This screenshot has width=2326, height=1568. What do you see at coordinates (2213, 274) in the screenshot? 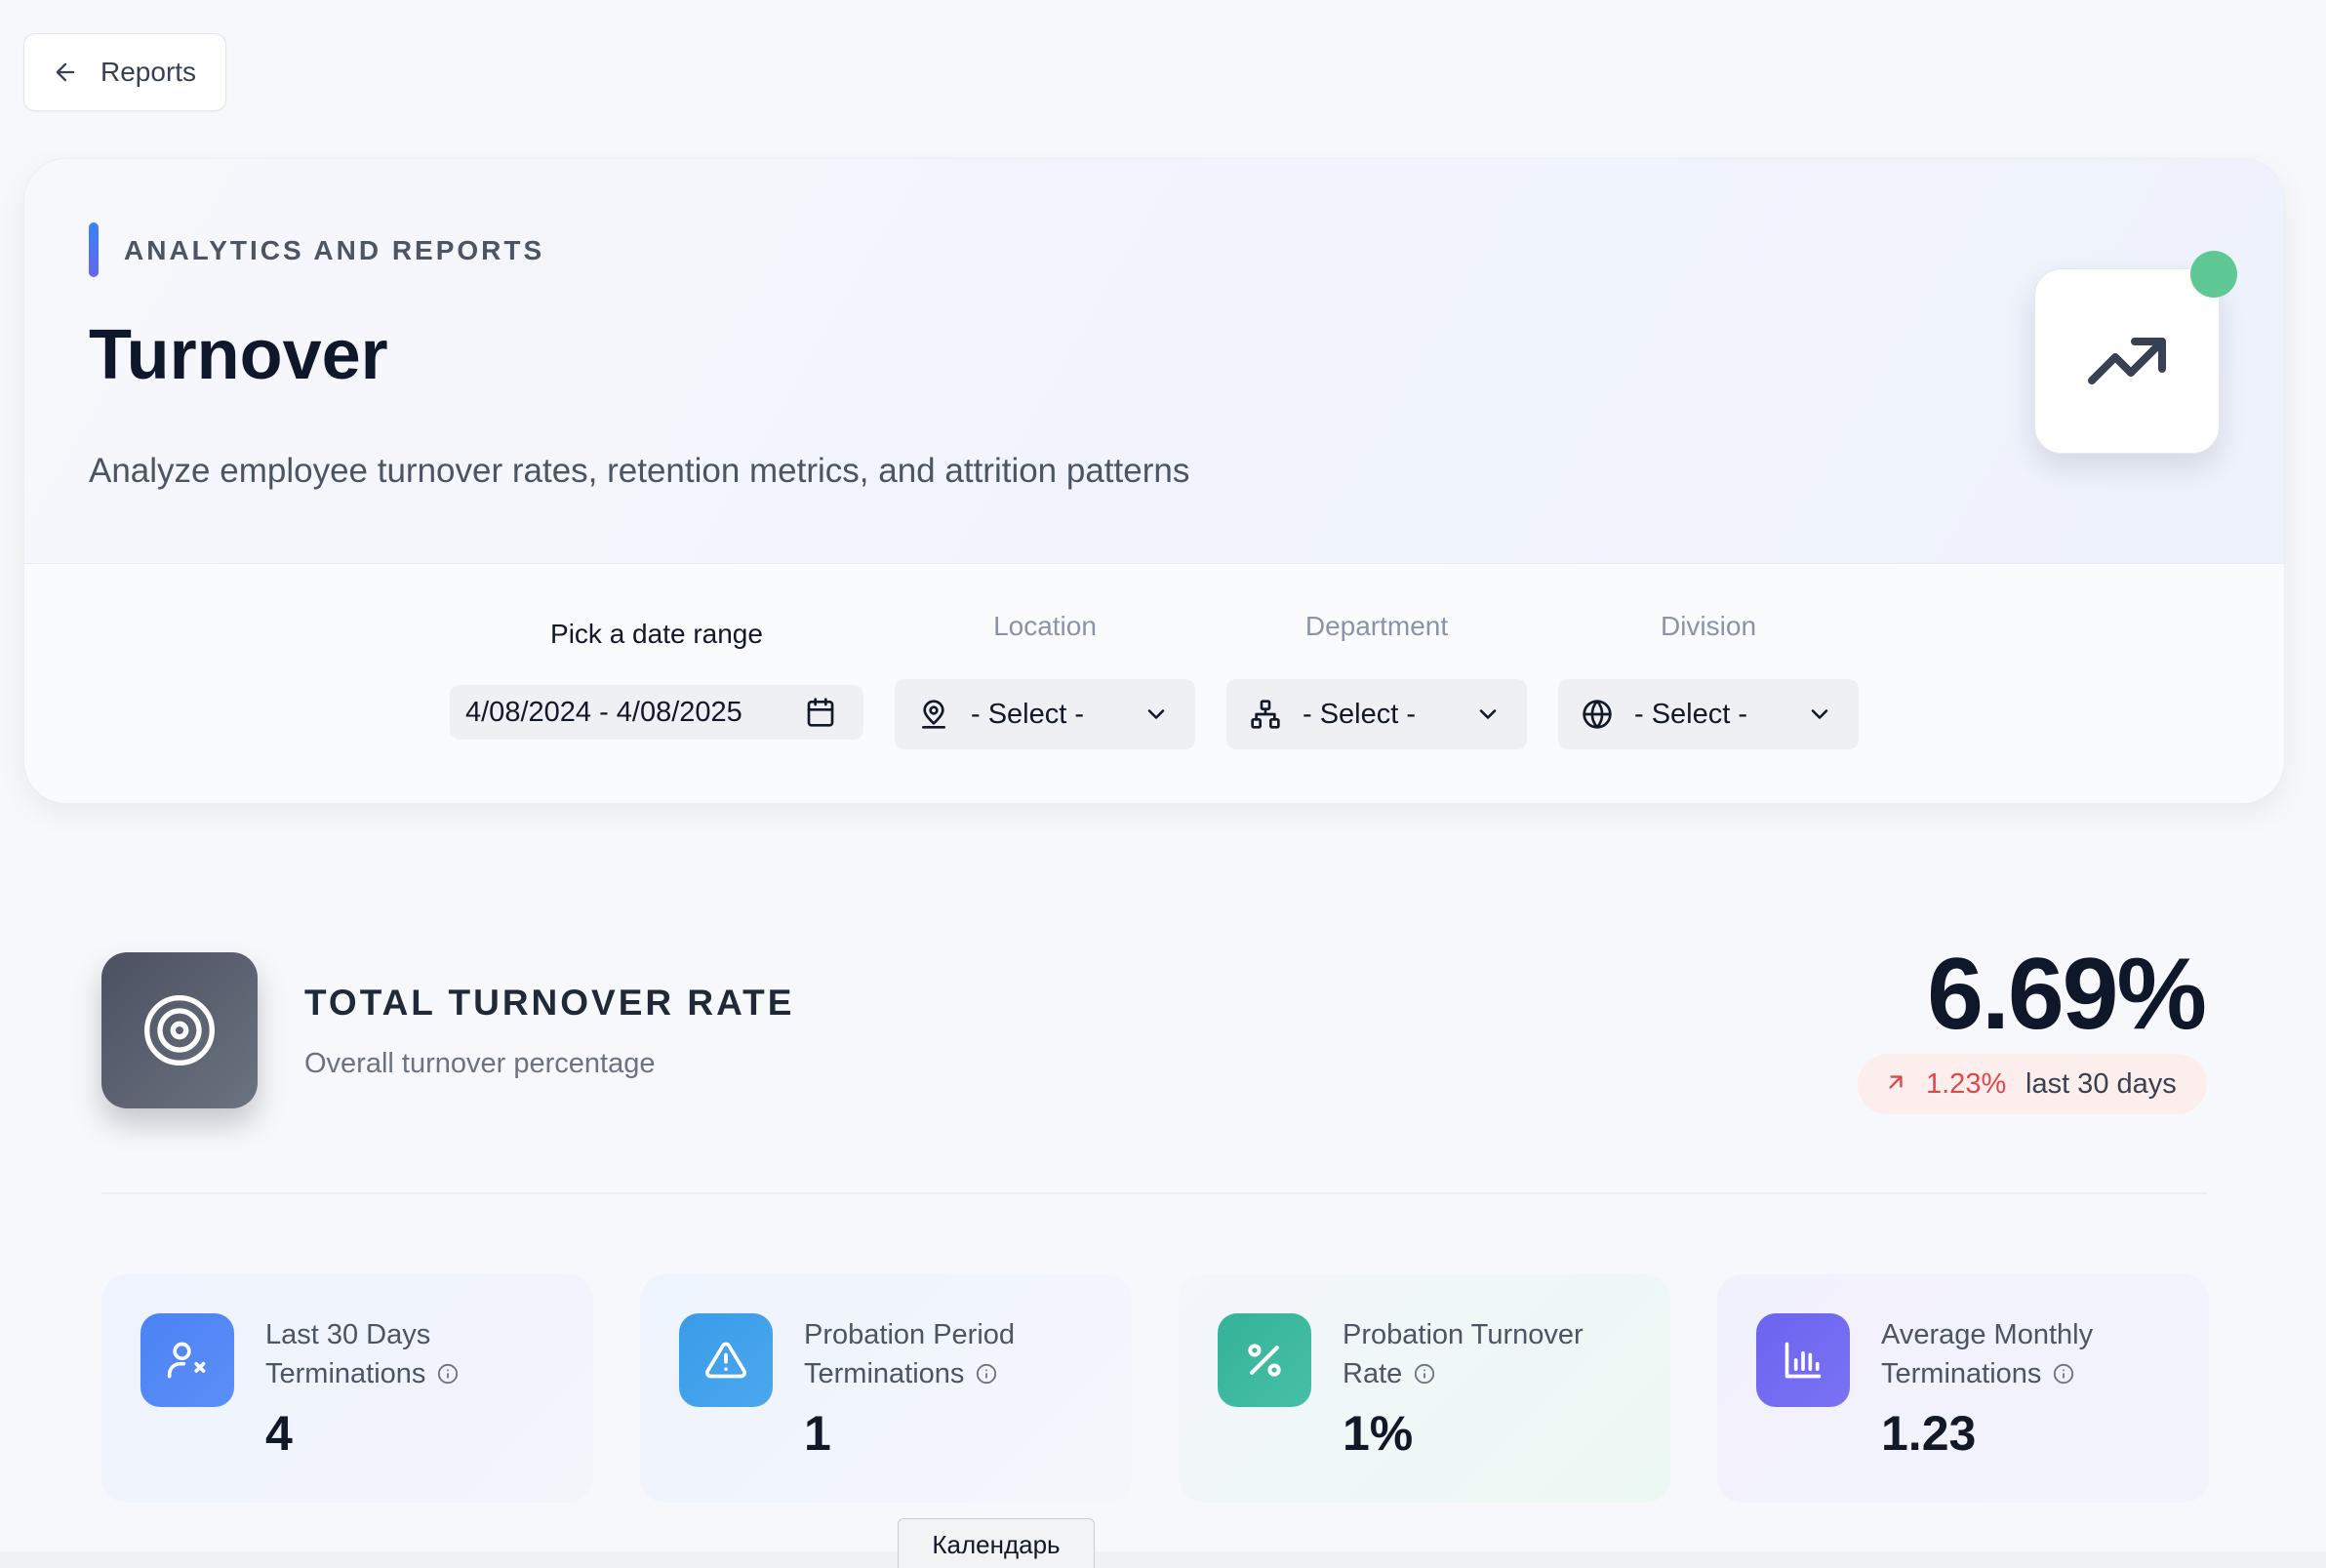
I see `status-indicator` at bounding box center [2213, 274].